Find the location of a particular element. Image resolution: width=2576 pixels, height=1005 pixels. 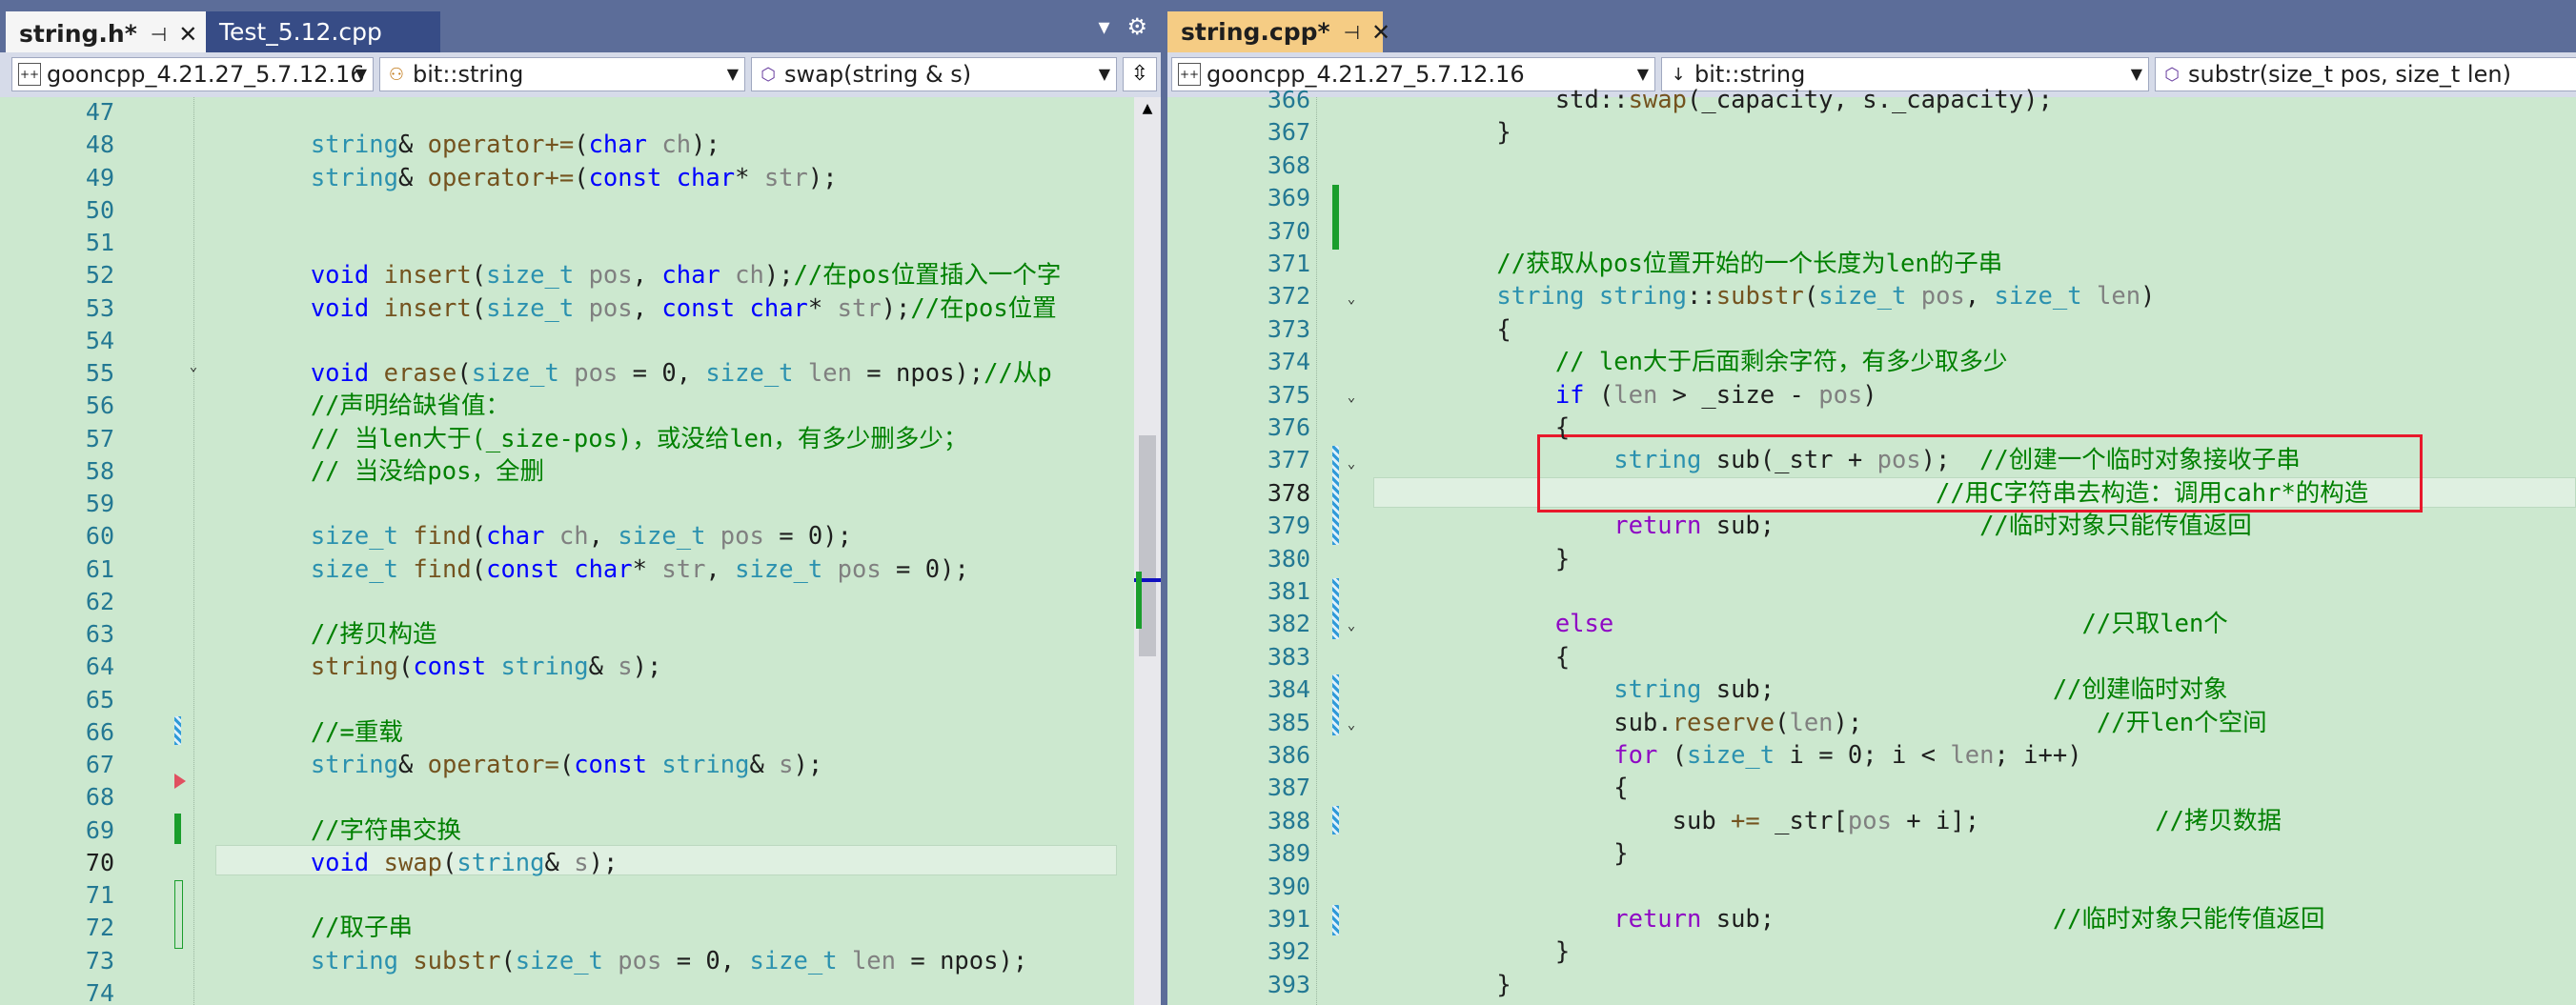

code-line: 389 } is located at coordinates (1872, 854).